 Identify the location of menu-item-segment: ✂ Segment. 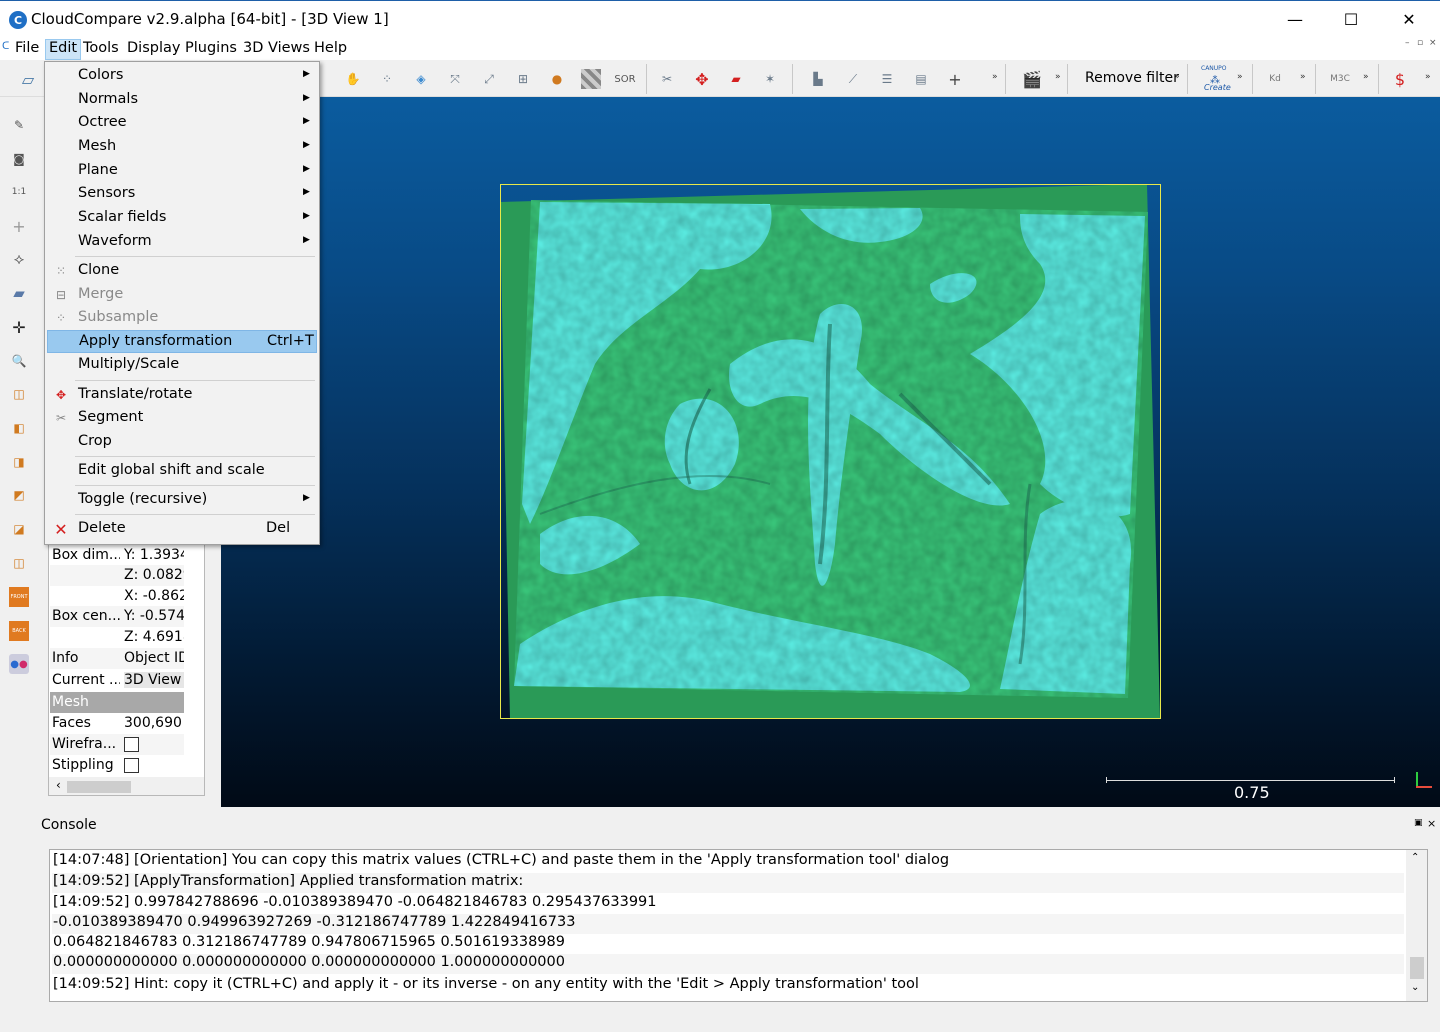
(182, 418).